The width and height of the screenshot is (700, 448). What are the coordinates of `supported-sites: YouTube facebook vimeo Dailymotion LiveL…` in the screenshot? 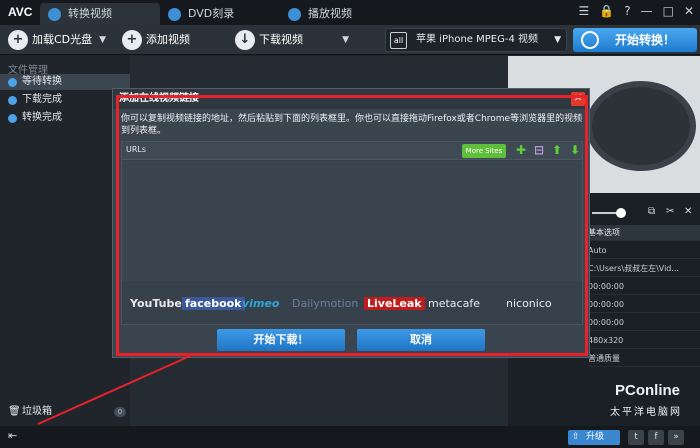 It's located at (352, 304).